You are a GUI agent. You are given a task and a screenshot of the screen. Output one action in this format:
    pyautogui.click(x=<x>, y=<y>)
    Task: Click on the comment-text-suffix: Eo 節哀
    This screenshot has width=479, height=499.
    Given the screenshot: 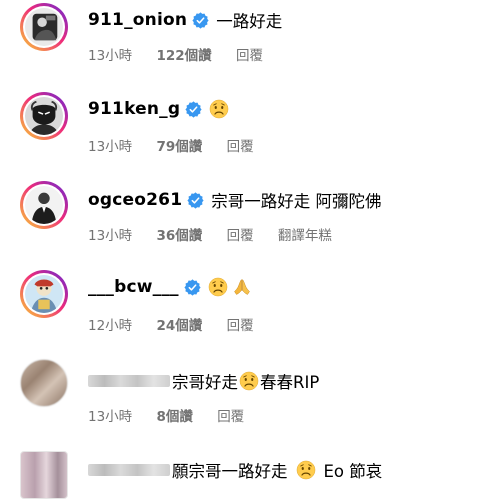 What is the action you would take?
    pyautogui.click(x=353, y=471)
    